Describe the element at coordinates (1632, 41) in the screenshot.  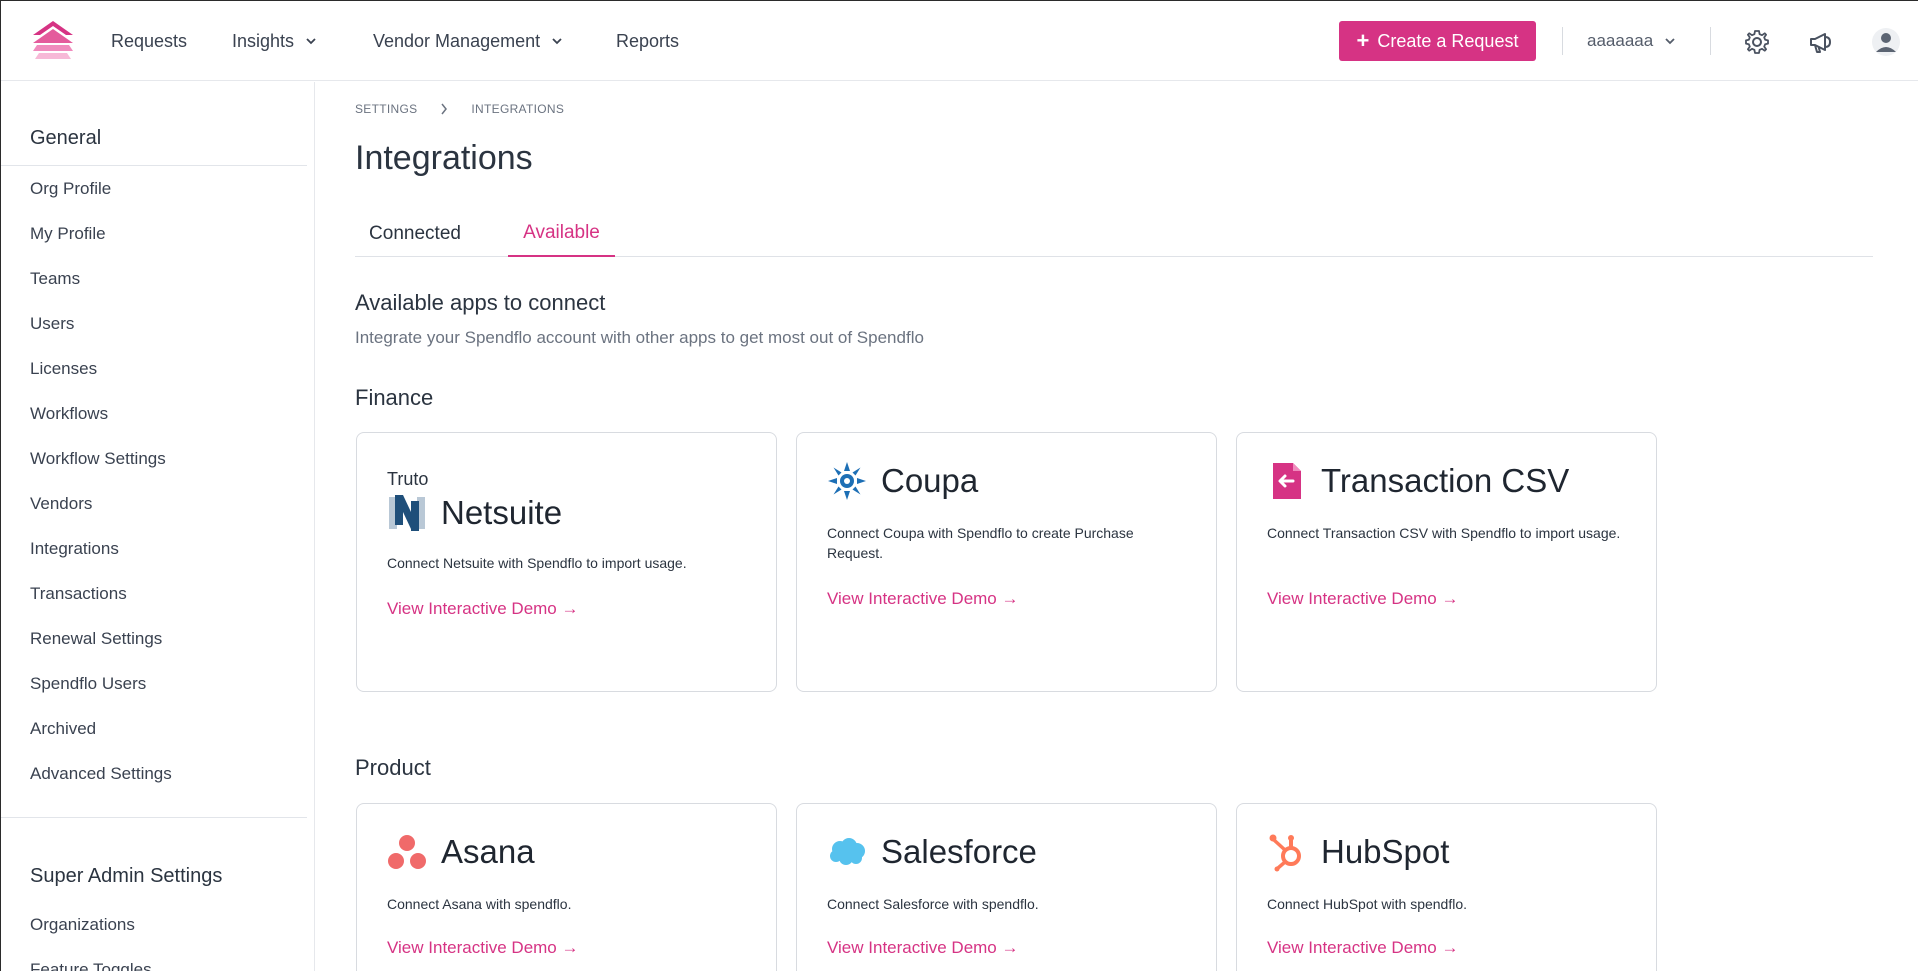
I see `org-switcher: aaaaaaa` at that location.